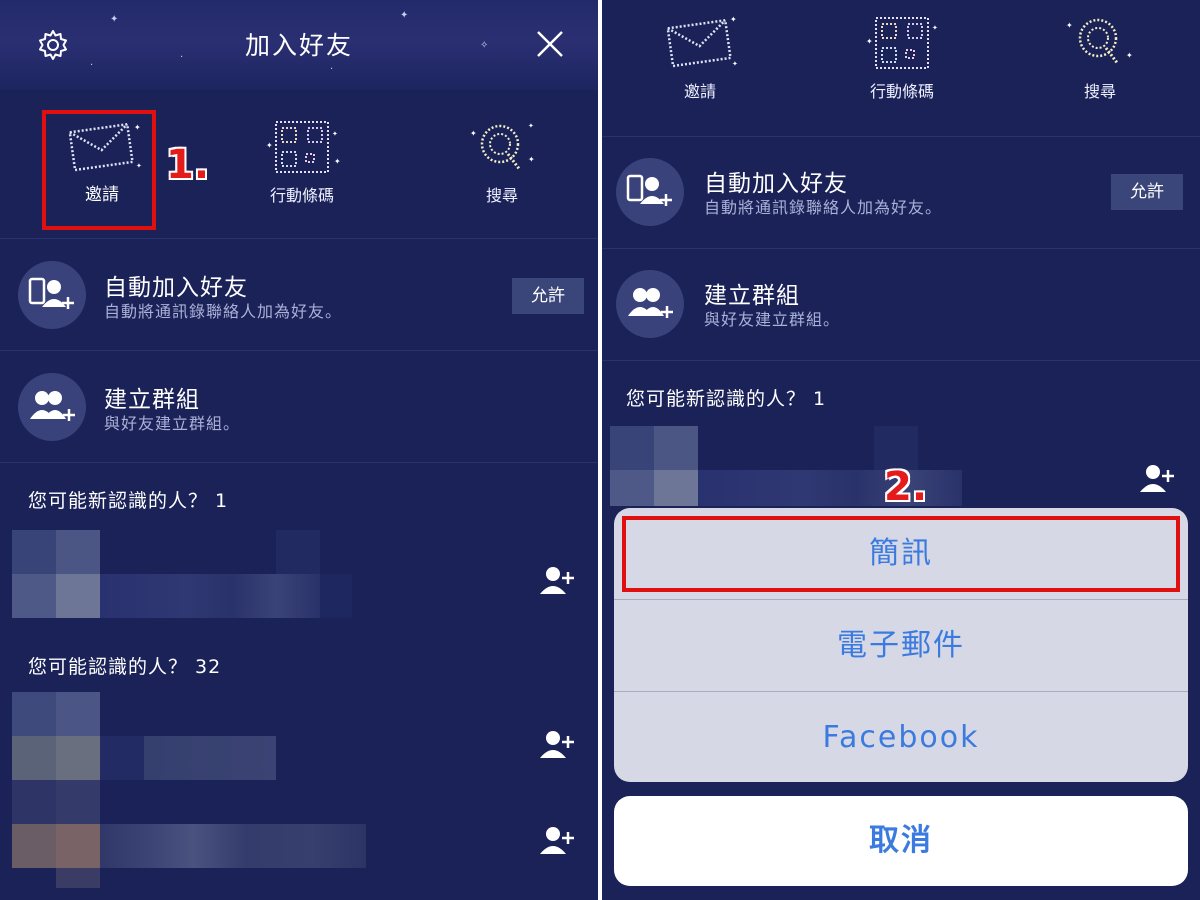 This screenshot has height=900, width=1200. I want to click on facebook-option: Facebook, so click(901, 737).